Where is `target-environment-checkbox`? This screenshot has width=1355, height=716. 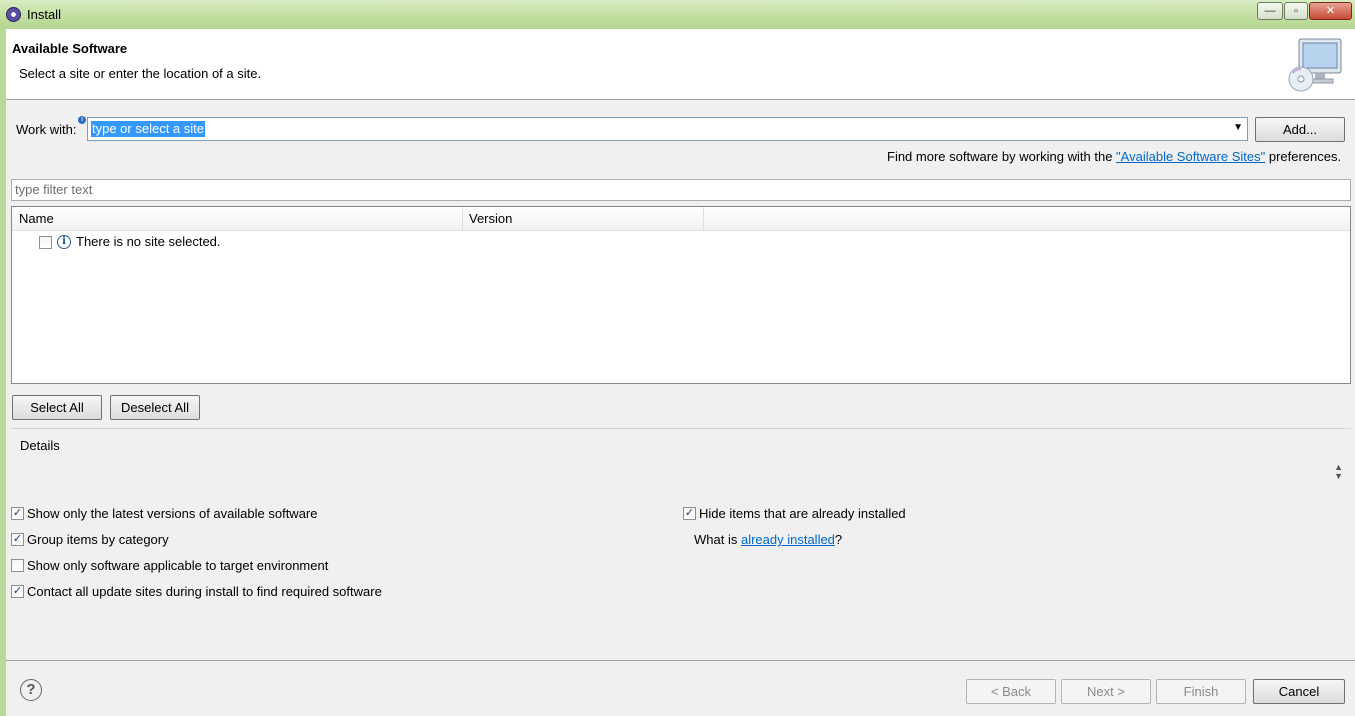
target-environment-checkbox is located at coordinates (17, 565).